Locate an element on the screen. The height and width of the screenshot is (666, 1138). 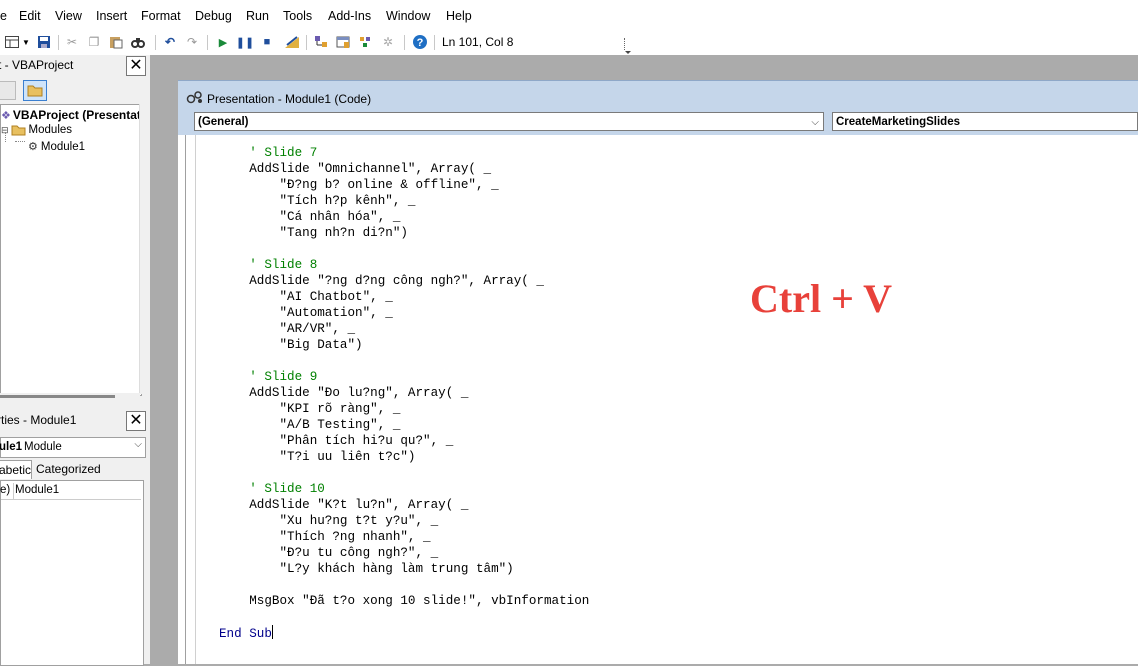
code-line: "Đ?ng b? online & offline", _ is located at coordinates (358, 185).